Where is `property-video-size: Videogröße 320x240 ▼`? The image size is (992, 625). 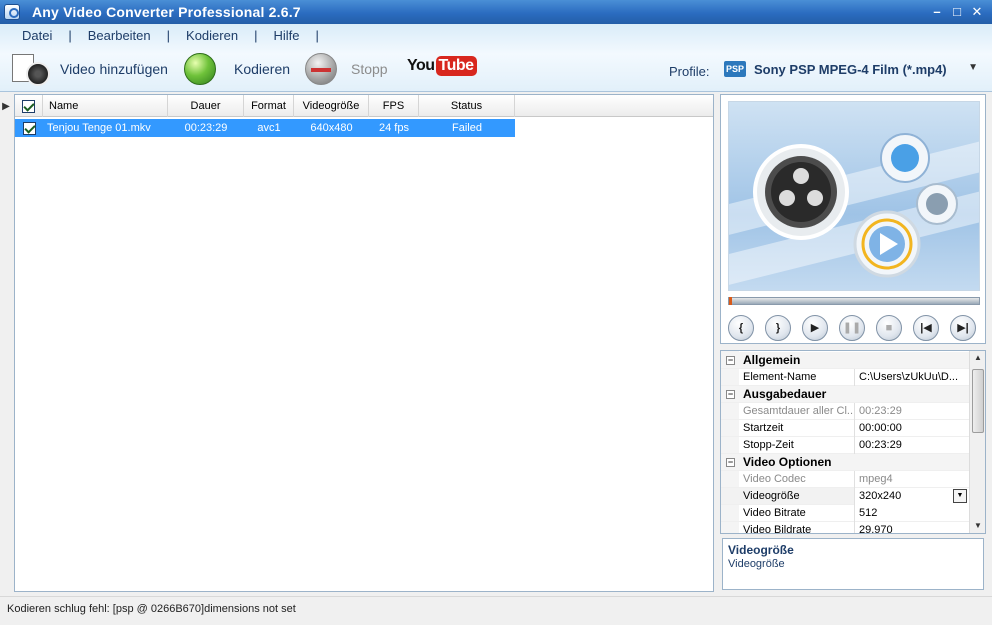
property-video-size: Videogröße 320x240 ▼ is located at coordinates (845, 496).